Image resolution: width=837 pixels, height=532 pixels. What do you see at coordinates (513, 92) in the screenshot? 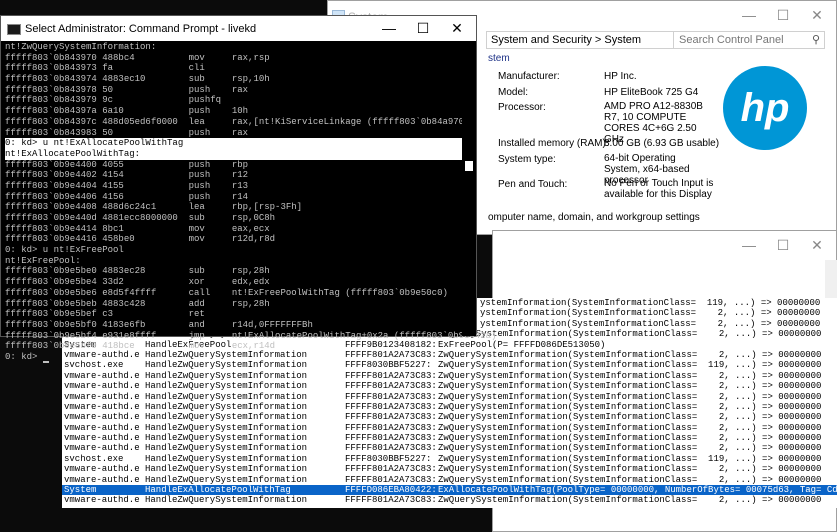
I see `spec-label: Model:` at bounding box center [513, 92].